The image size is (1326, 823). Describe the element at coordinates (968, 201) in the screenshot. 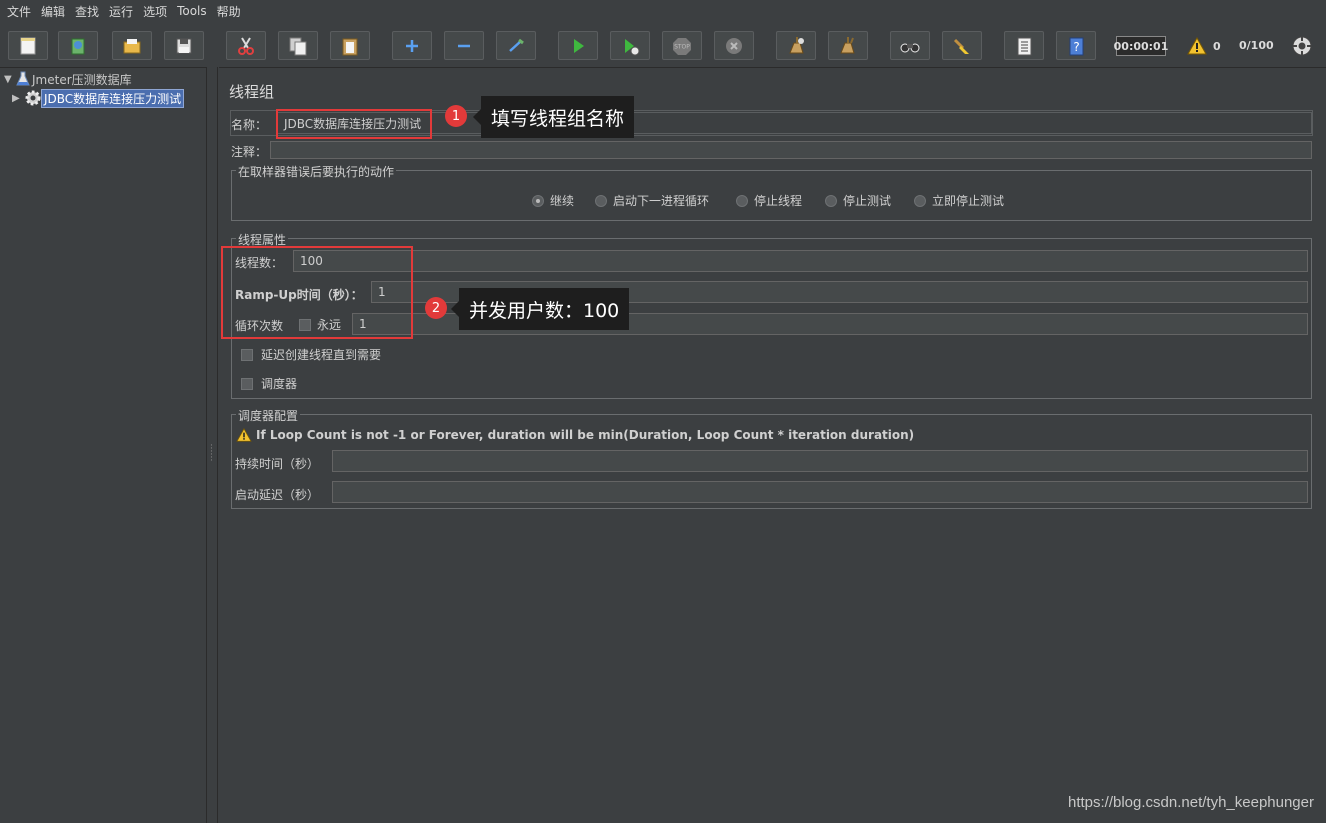

I see `radio-stop-test-now-label: 立即停止测试` at that location.